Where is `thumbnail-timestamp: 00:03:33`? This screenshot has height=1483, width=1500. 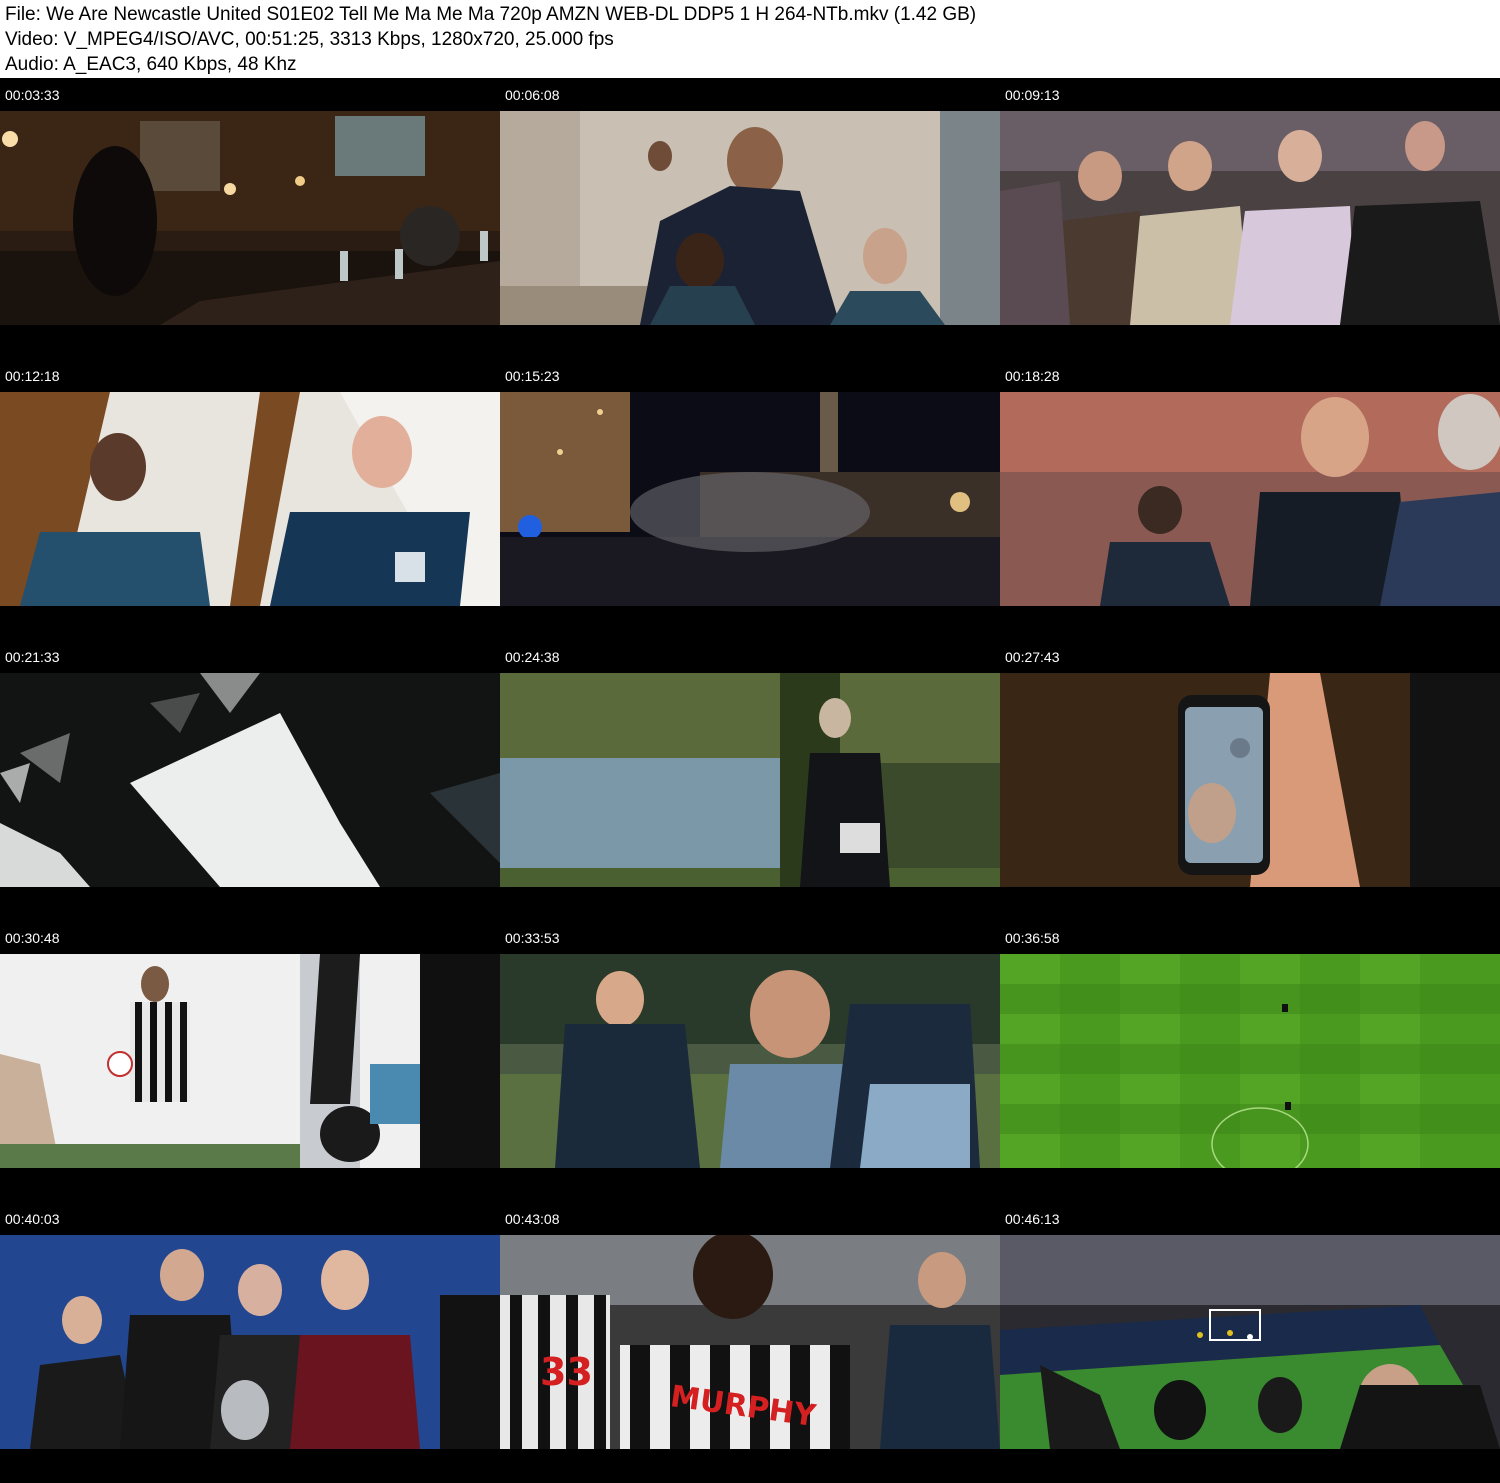 thumbnail-timestamp: 00:03:33 is located at coordinates (32, 95).